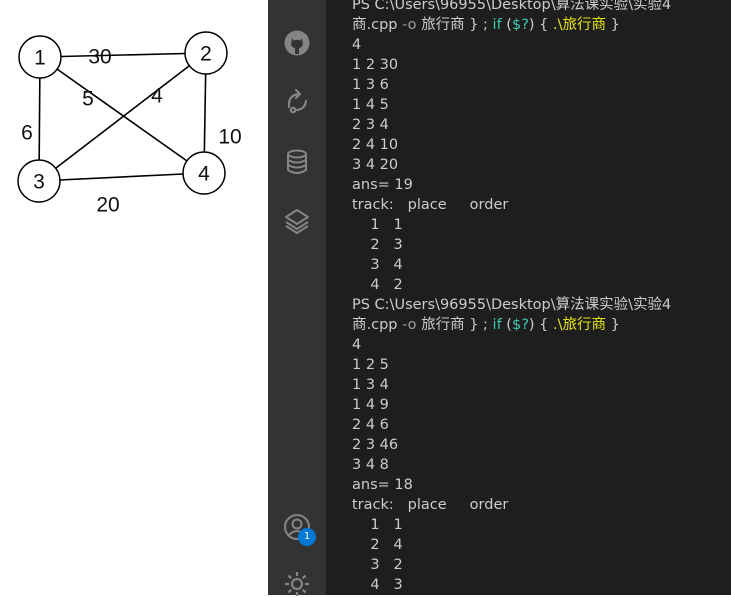 The height and width of the screenshot is (598, 731). I want to click on settings-gear-icon, so click(297, 584).